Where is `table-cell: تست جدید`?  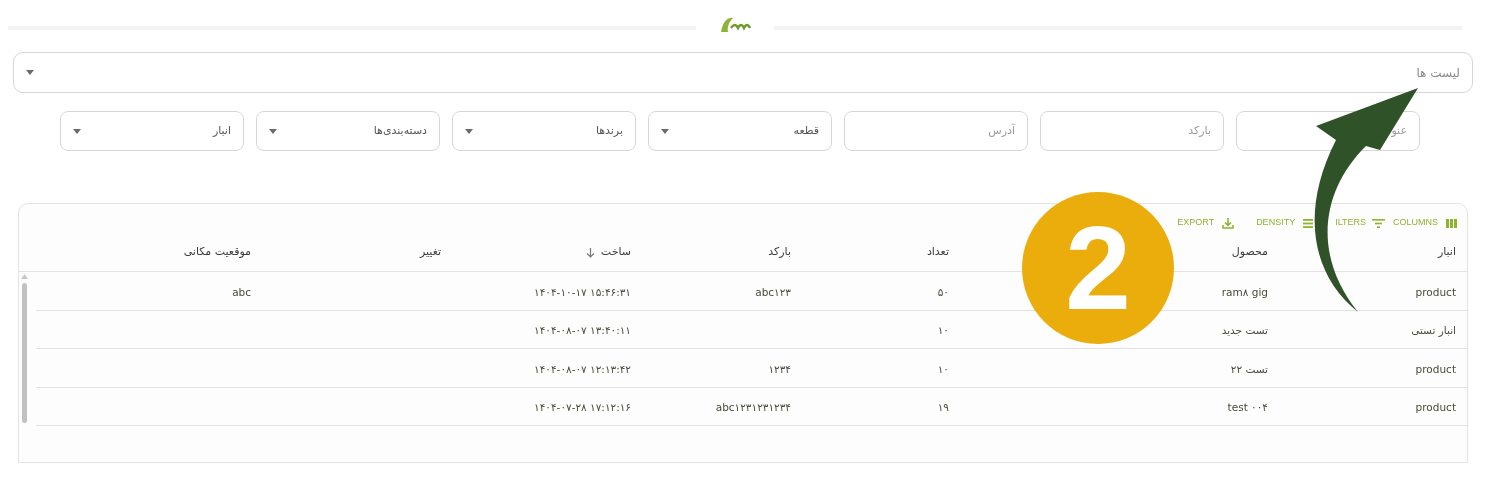
table-cell: تست جدید is located at coordinates (1244, 330).